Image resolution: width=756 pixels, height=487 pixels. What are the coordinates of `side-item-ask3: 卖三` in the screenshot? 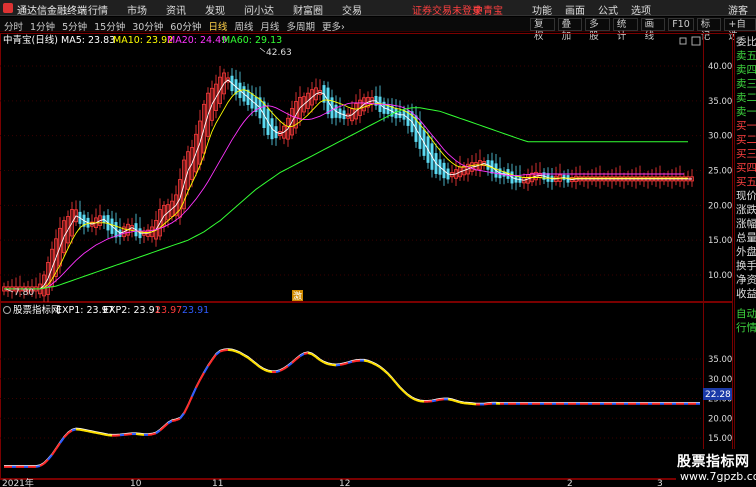 It's located at (746, 84).